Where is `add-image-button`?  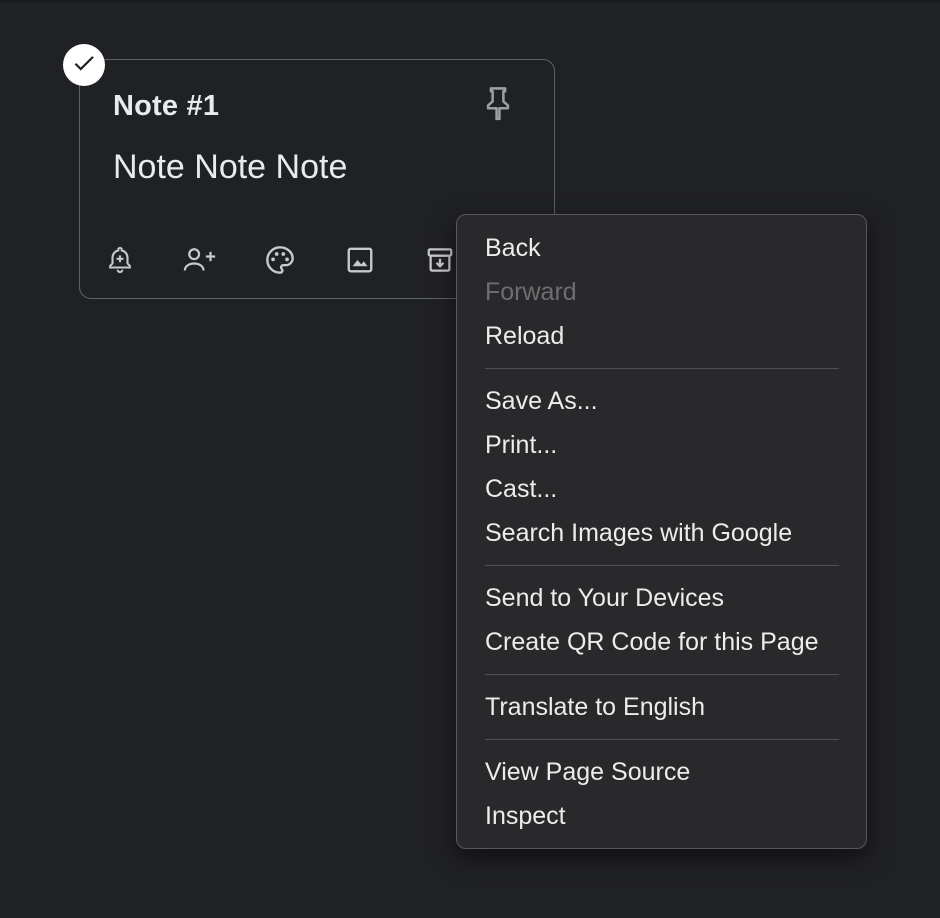 add-image-button is located at coordinates (360, 260).